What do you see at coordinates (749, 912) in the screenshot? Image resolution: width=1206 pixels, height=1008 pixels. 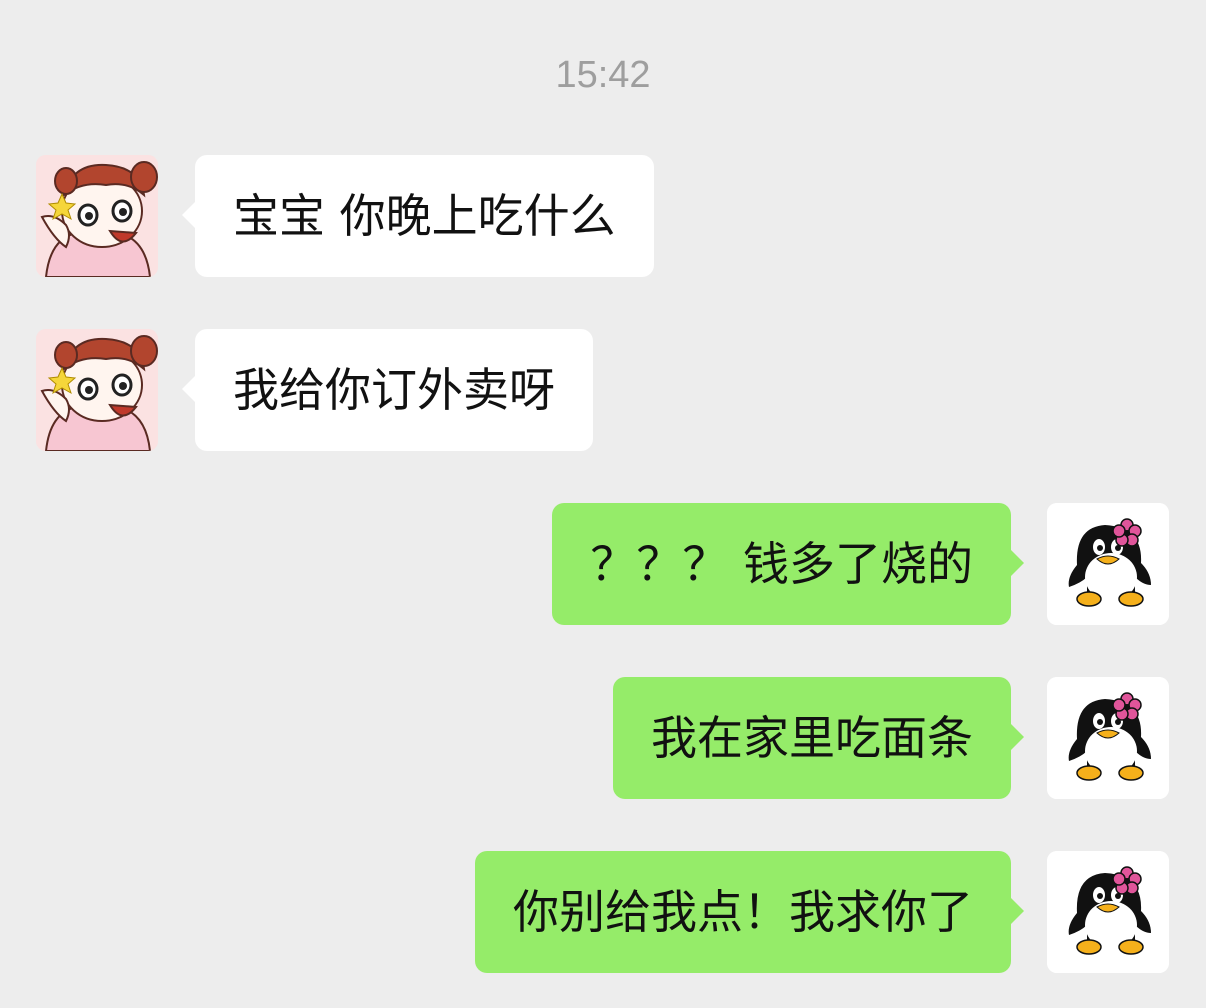 I see `message-bubble-outgoing: 你别给我点！我求你了` at bounding box center [749, 912].